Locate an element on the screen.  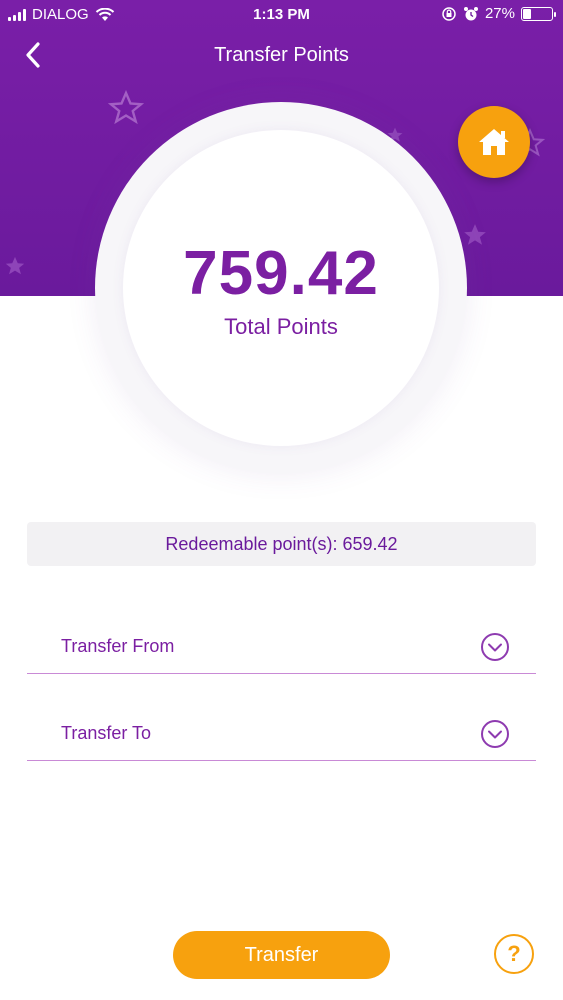
status-bar: DIALOG 1:13 PM 27% is located at coordinates (281, 15).